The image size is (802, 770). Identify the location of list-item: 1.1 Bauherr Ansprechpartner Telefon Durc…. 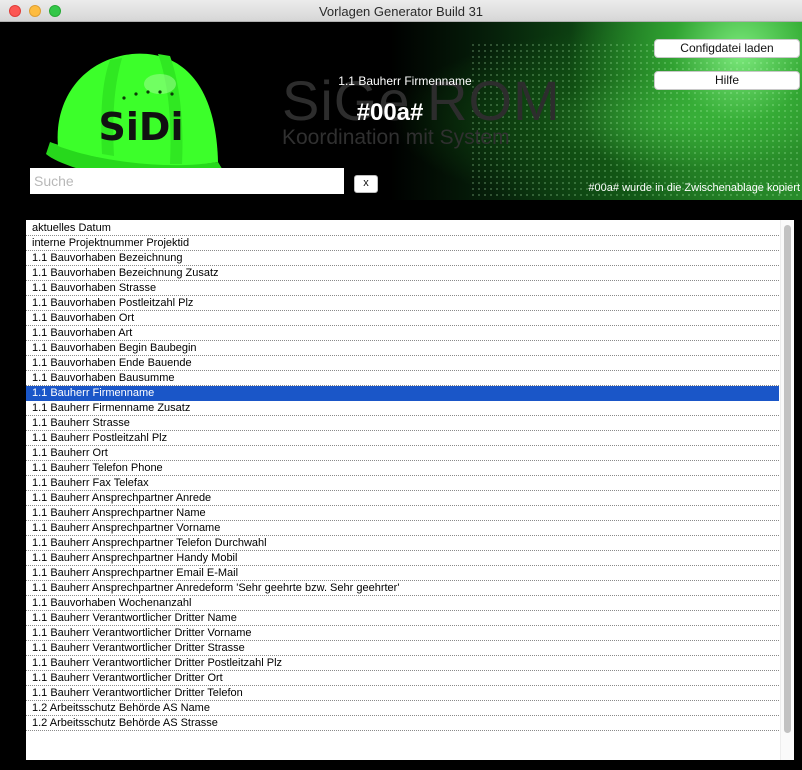
(402, 543).